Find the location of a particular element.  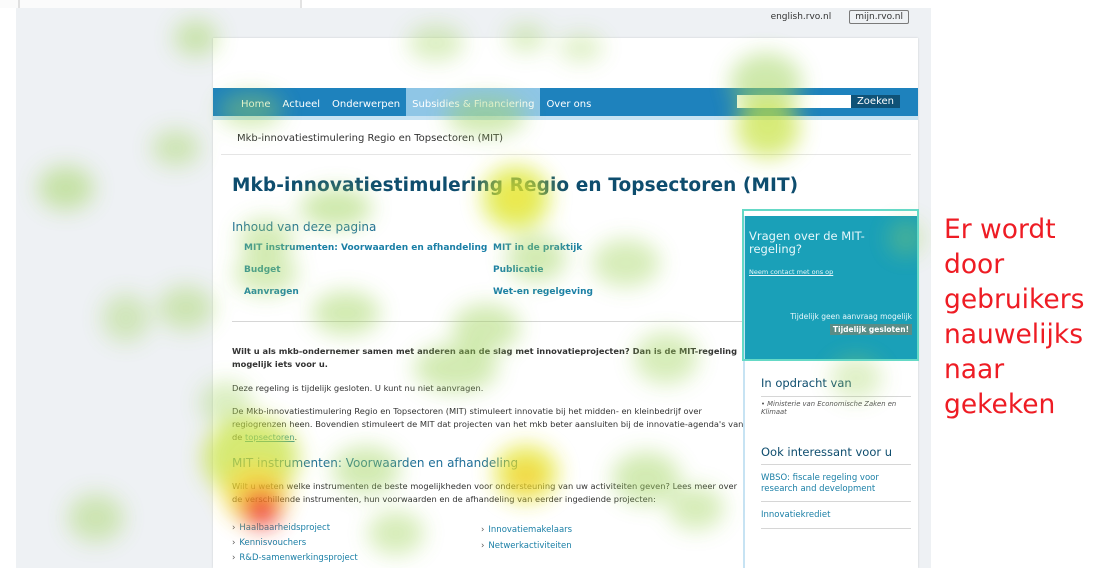

toc-link-regelgeving: Wet-en regelgeving is located at coordinates (543, 292).